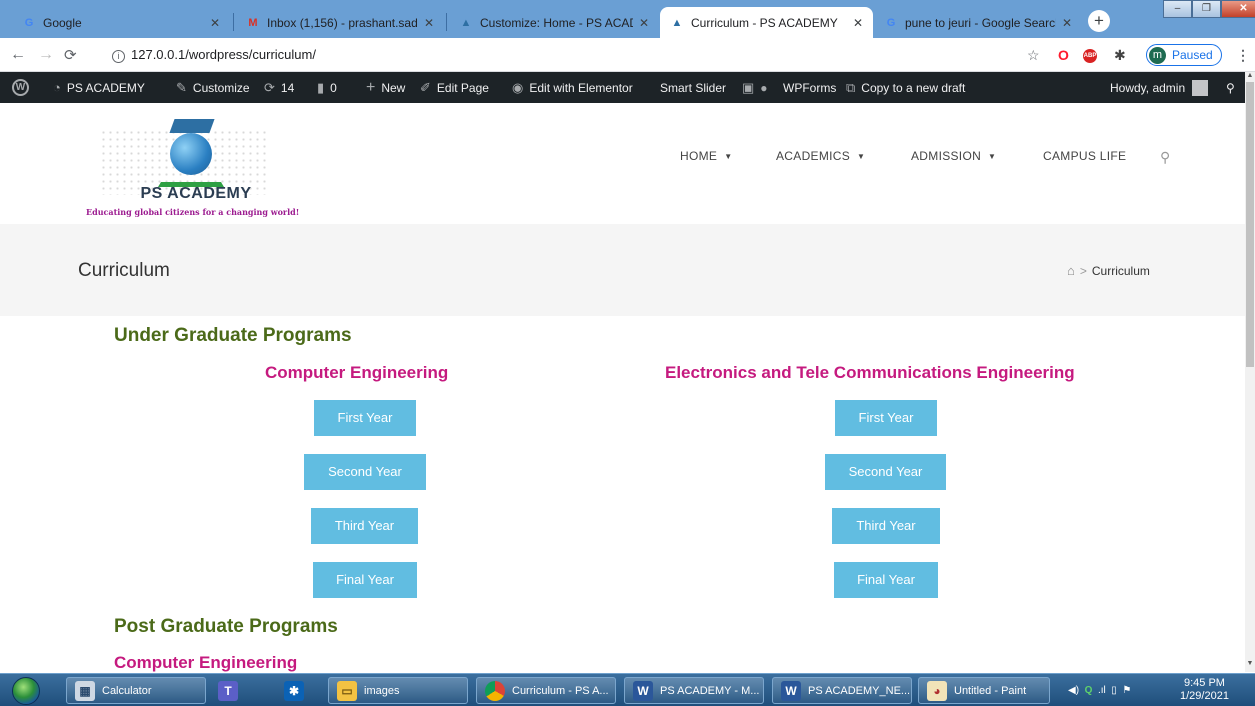 Image resolution: width=1255 pixels, height=706 pixels. What do you see at coordinates (1165, 157) in the screenshot?
I see `search-icon: ⚲` at bounding box center [1165, 157].